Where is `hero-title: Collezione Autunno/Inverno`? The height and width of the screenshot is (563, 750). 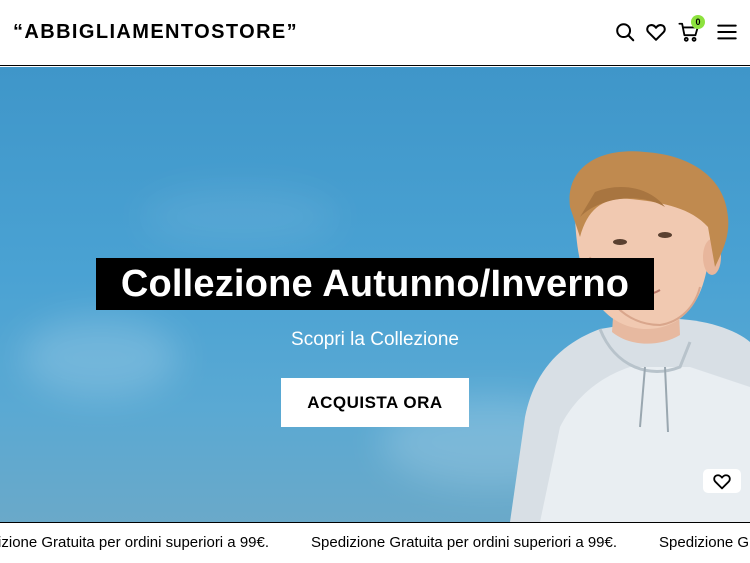 hero-title: Collezione Autunno/Inverno is located at coordinates (375, 284).